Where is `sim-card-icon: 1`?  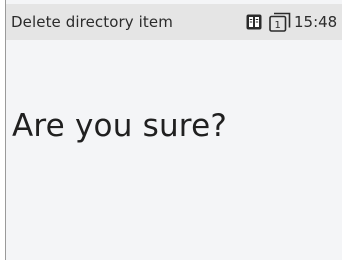 sim-card-icon: 1 is located at coordinates (280, 22).